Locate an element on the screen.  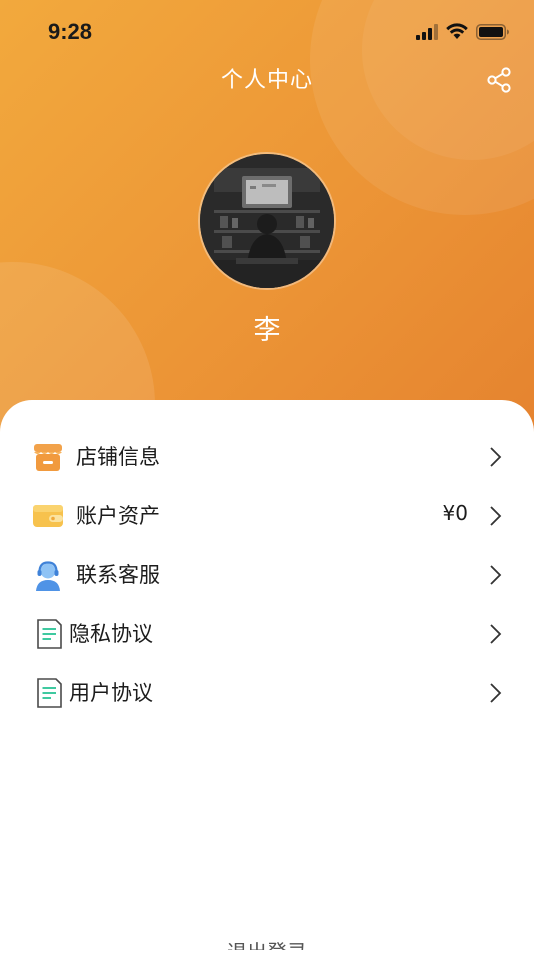
customer-service-icon is located at coordinates (48, 576).